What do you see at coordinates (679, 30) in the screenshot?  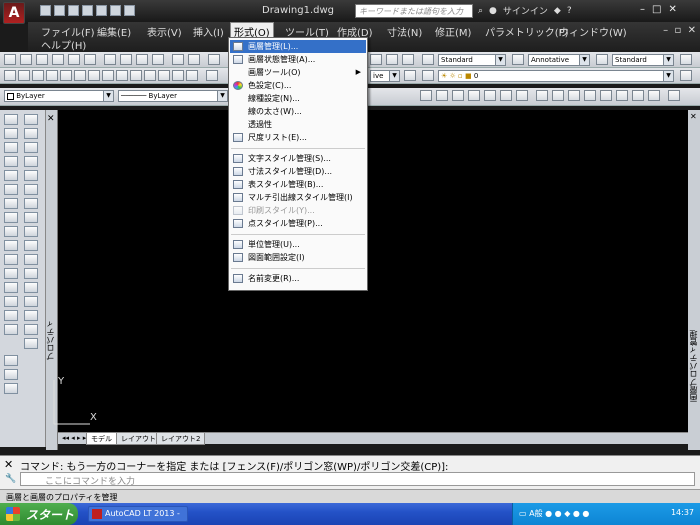 I see `mdi-controls: – ▫ ✕` at bounding box center [679, 30].